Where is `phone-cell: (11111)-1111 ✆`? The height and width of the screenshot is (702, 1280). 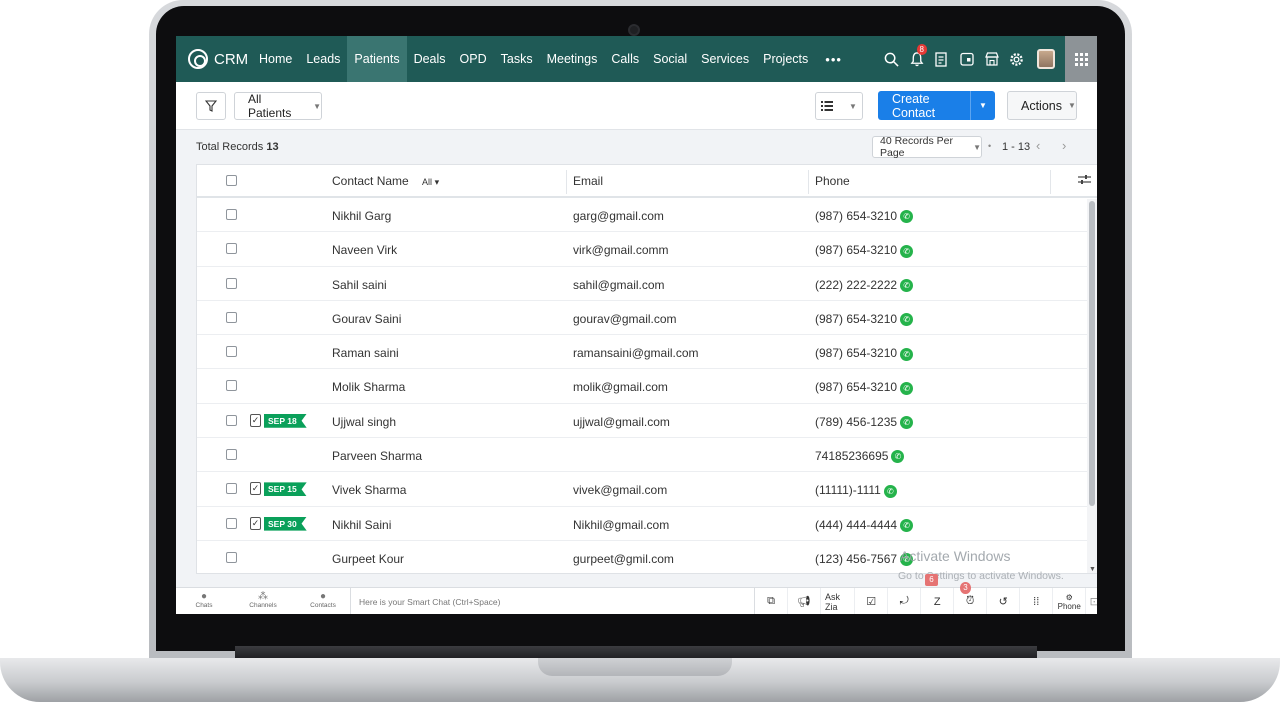 phone-cell: (11111)-1111 ✆ is located at coordinates (856, 490).